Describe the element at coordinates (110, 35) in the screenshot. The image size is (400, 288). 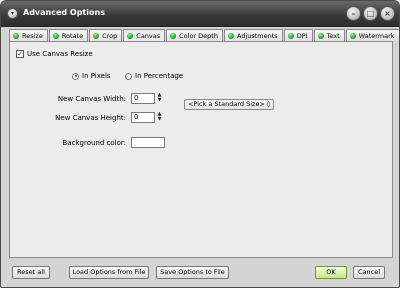
I see `tab-label: Crop` at that location.